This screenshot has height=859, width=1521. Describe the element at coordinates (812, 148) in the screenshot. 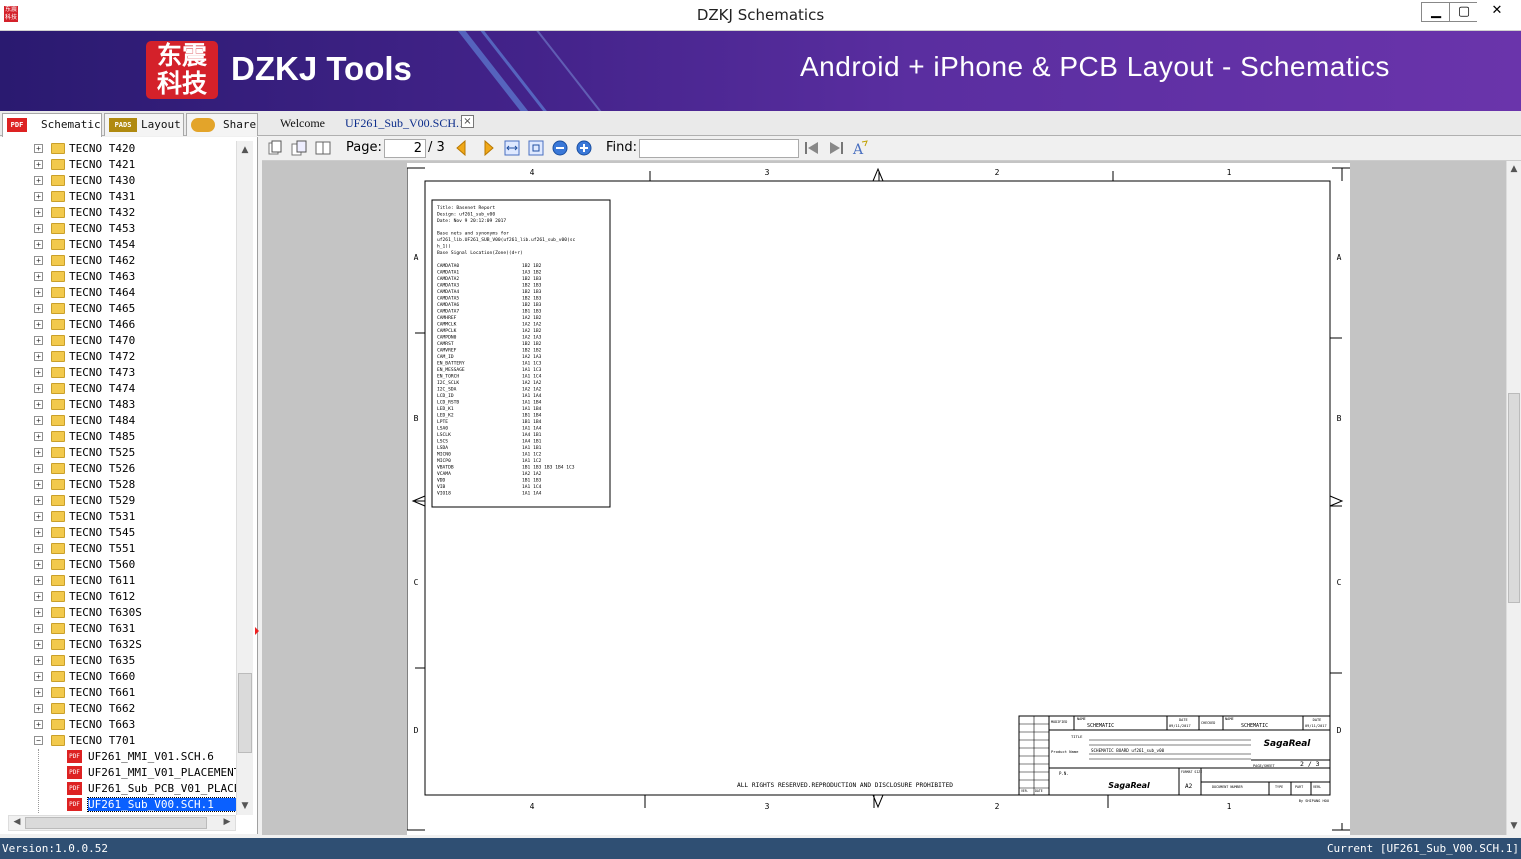

I see `find-previous-icon` at that location.